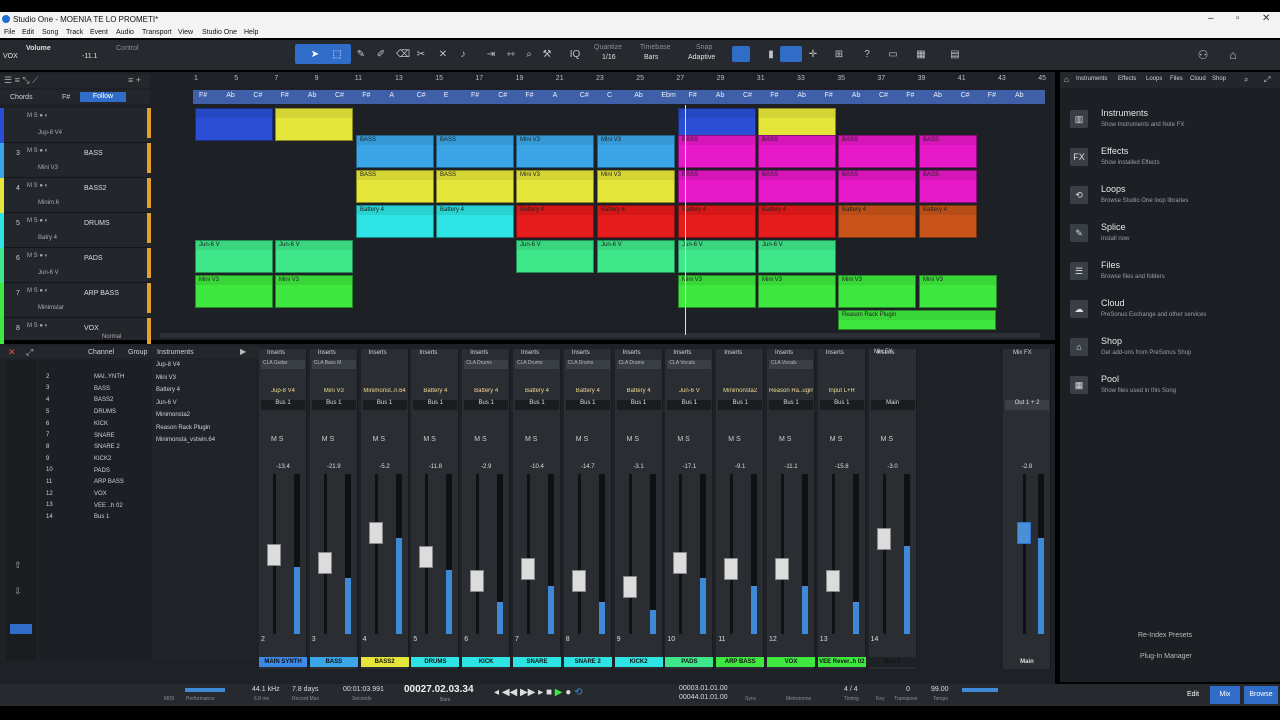 The width and height of the screenshot is (1280, 720). Describe the element at coordinates (1166, 656) in the screenshot. I see `plugin-manager-button: Plug-In Manager` at that location.